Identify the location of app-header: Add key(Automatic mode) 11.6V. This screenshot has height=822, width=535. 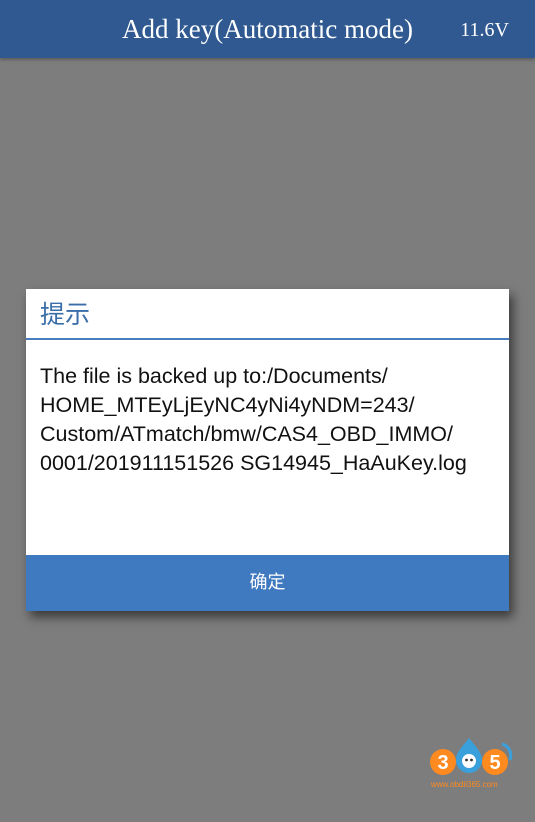
(267, 29).